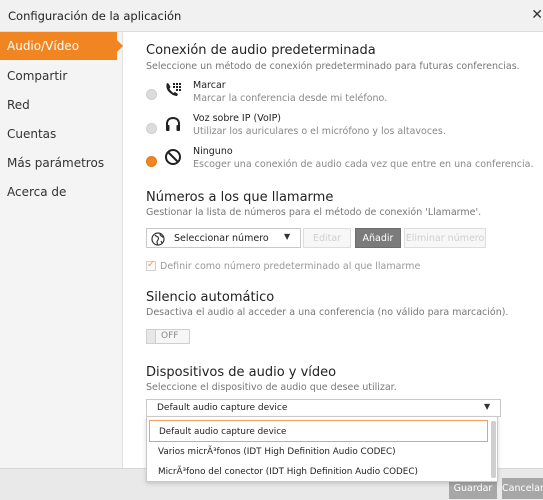 This screenshot has width=543, height=500. What do you see at coordinates (213, 151) in the screenshot?
I see `option-ninguno-title: Ninguno` at bounding box center [213, 151].